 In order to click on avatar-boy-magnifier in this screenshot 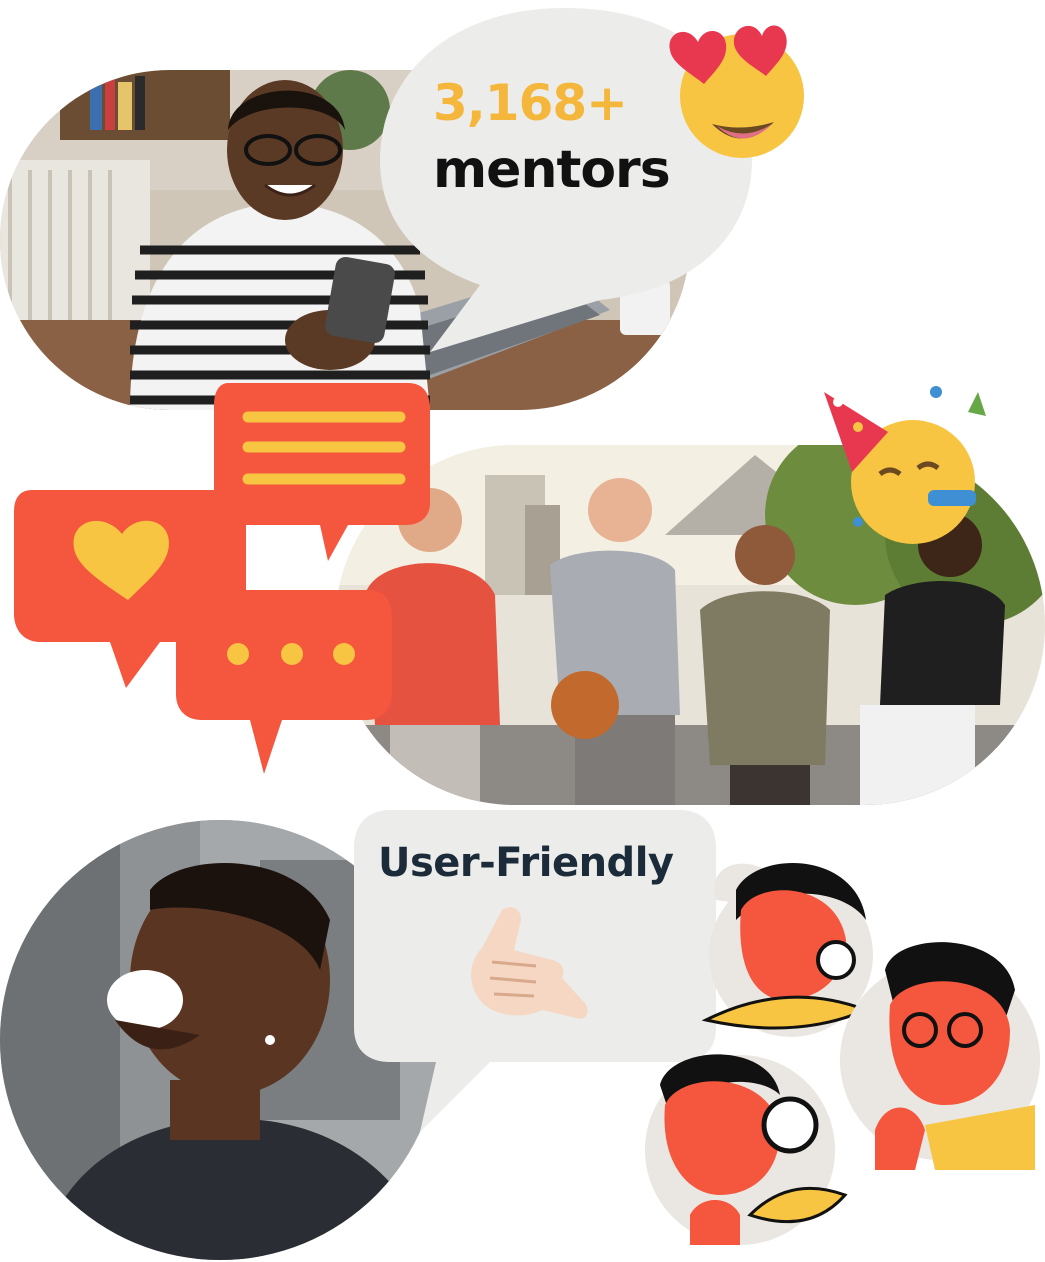, I will do `click(746, 1149)`.